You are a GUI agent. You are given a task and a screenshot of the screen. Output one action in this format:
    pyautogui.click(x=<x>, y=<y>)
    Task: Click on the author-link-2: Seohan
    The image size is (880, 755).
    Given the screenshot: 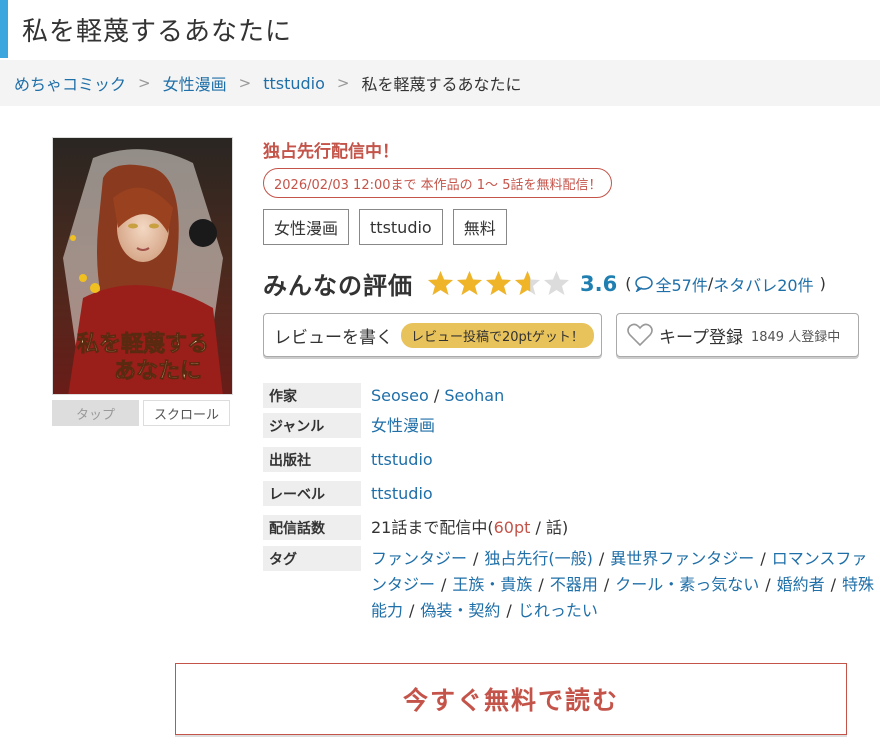 What is the action you would take?
    pyautogui.click(x=474, y=395)
    